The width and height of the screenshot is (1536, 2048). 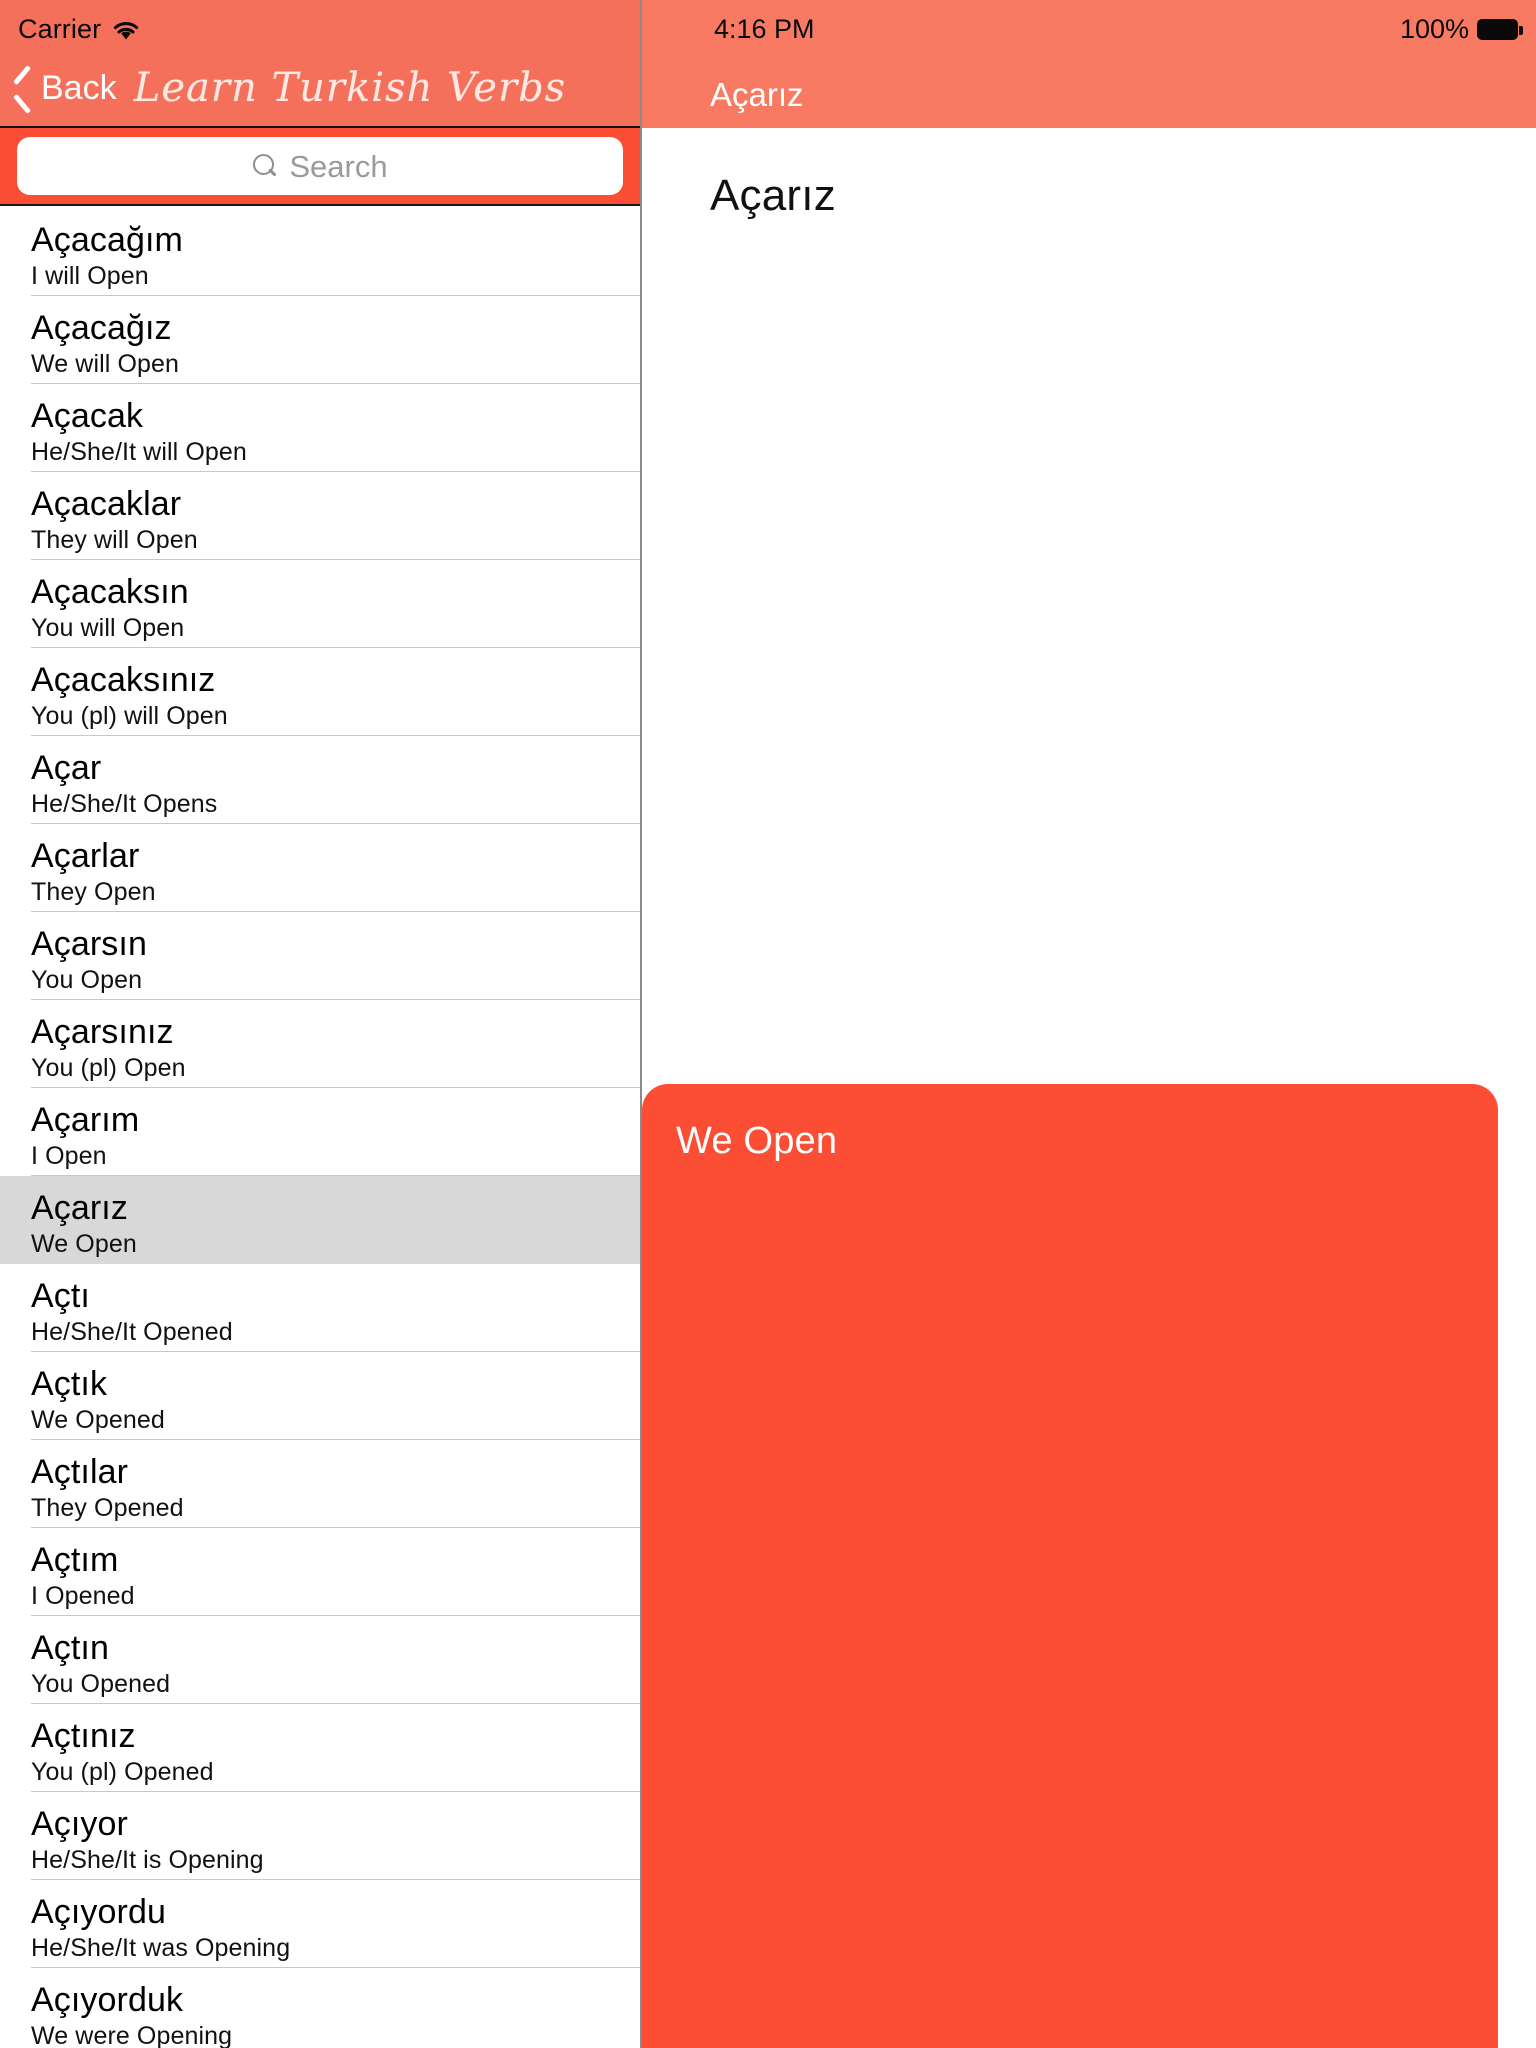 What do you see at coordinates (320, 604) in the screenshot?
I see `verb-list-item: Açacaksın You will Open` at bounding box center [320, 604].